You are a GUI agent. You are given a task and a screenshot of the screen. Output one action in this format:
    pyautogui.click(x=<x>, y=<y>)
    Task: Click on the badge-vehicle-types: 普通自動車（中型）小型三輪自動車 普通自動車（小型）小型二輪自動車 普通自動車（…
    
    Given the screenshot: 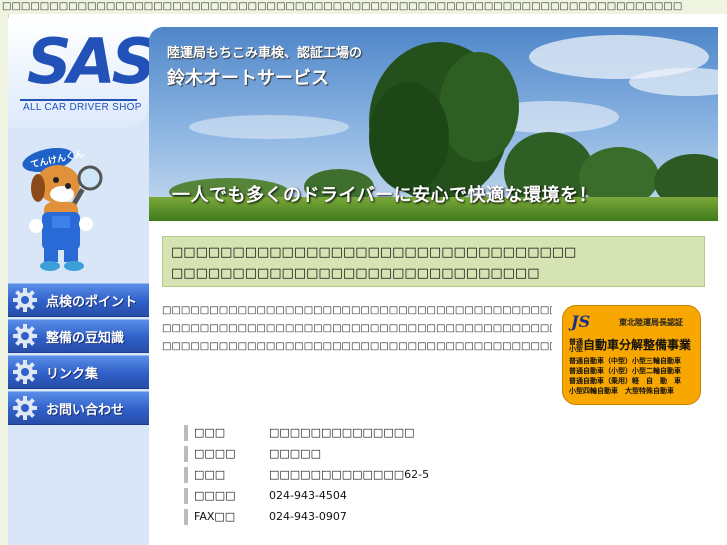 What is the action you would take?
    pyautogui.click(x=625, y=376)
    